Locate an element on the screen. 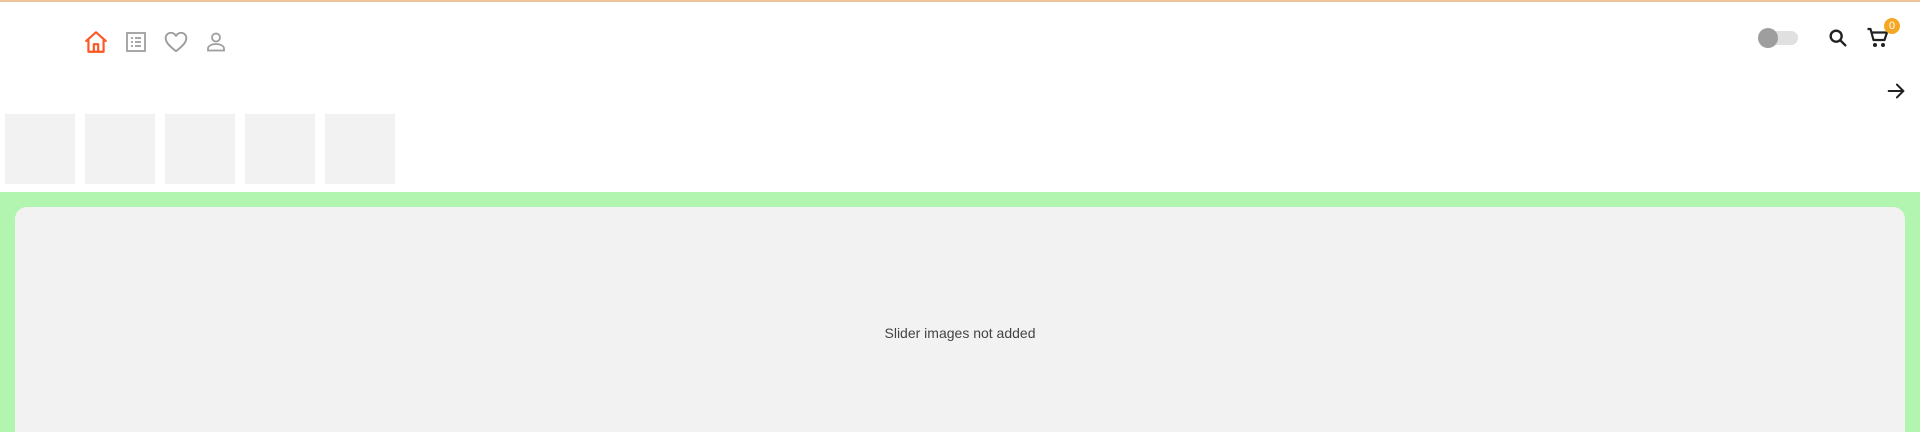  main-nav is located at coordinates (160, 42).